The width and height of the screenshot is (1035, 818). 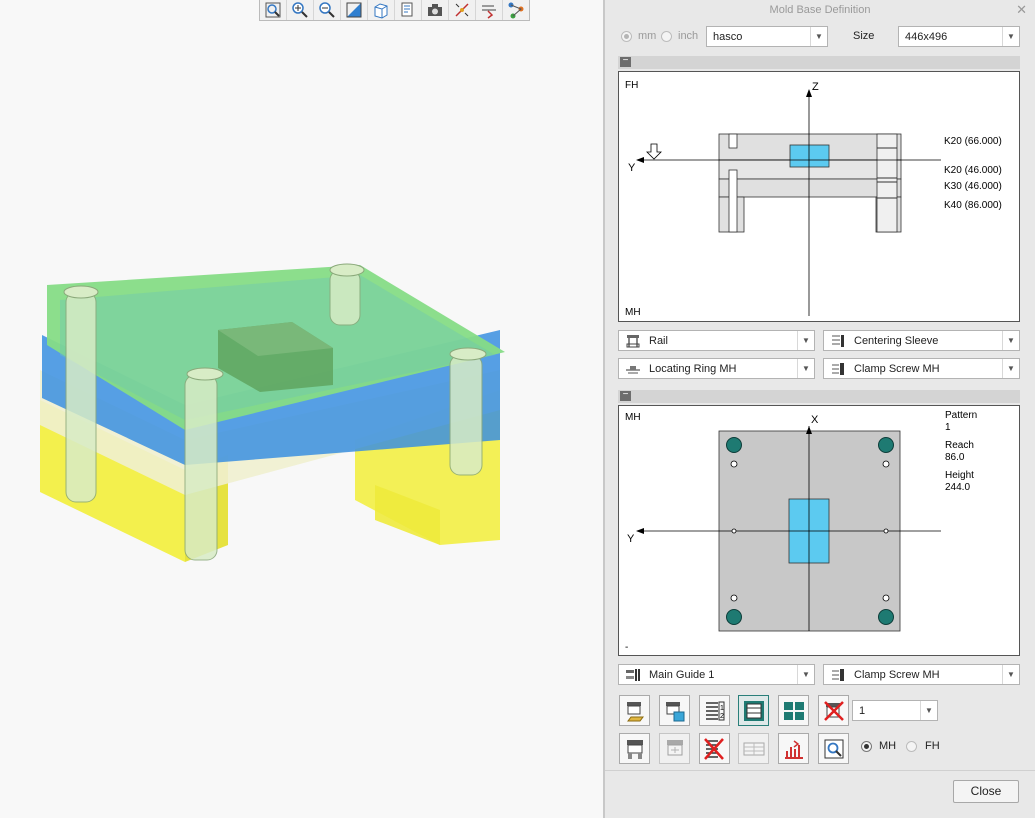 I want to click on display-style-icon, so click(x=489, y=10).